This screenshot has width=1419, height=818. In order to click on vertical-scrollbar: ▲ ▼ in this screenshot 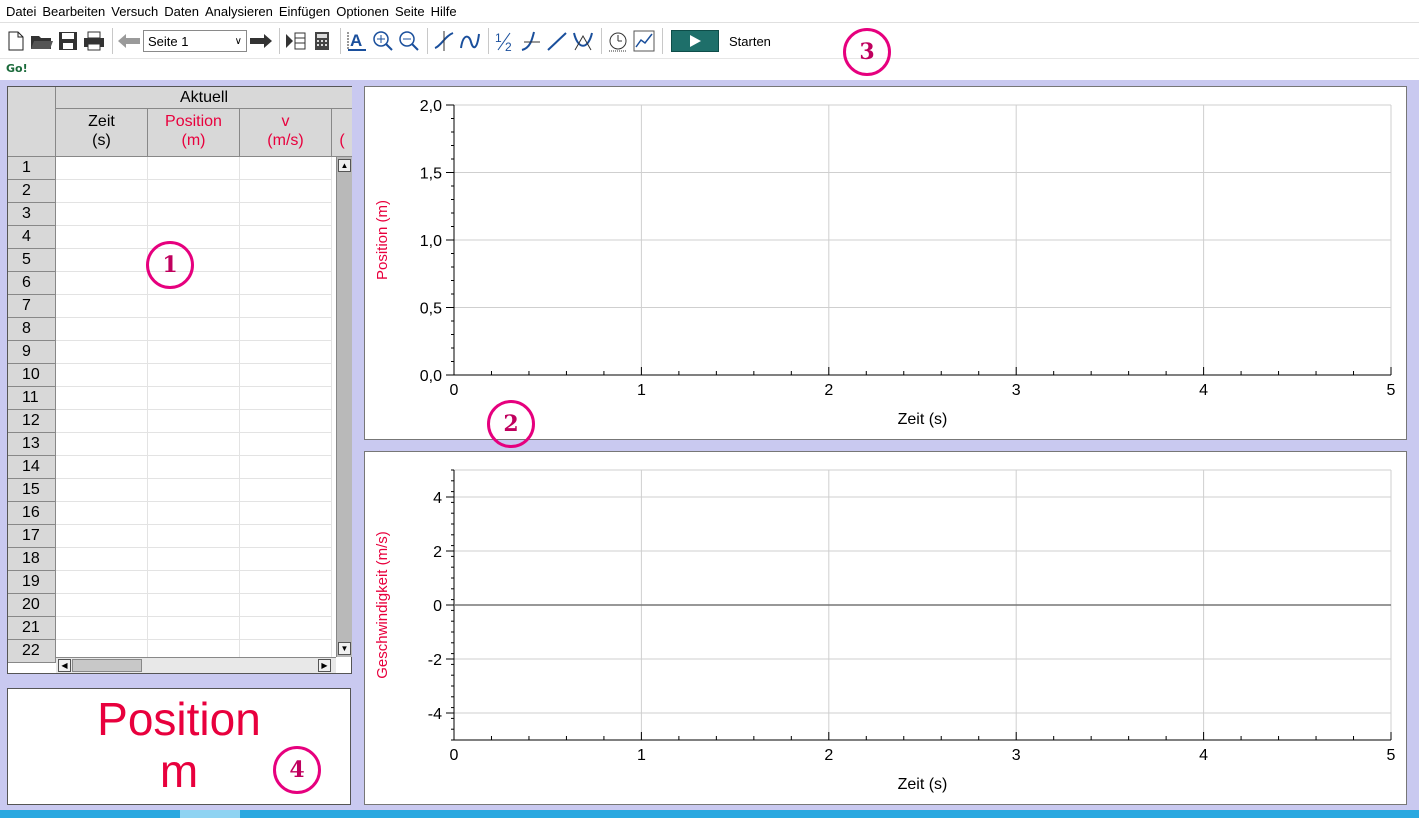, I will do `click(344, 407)`.